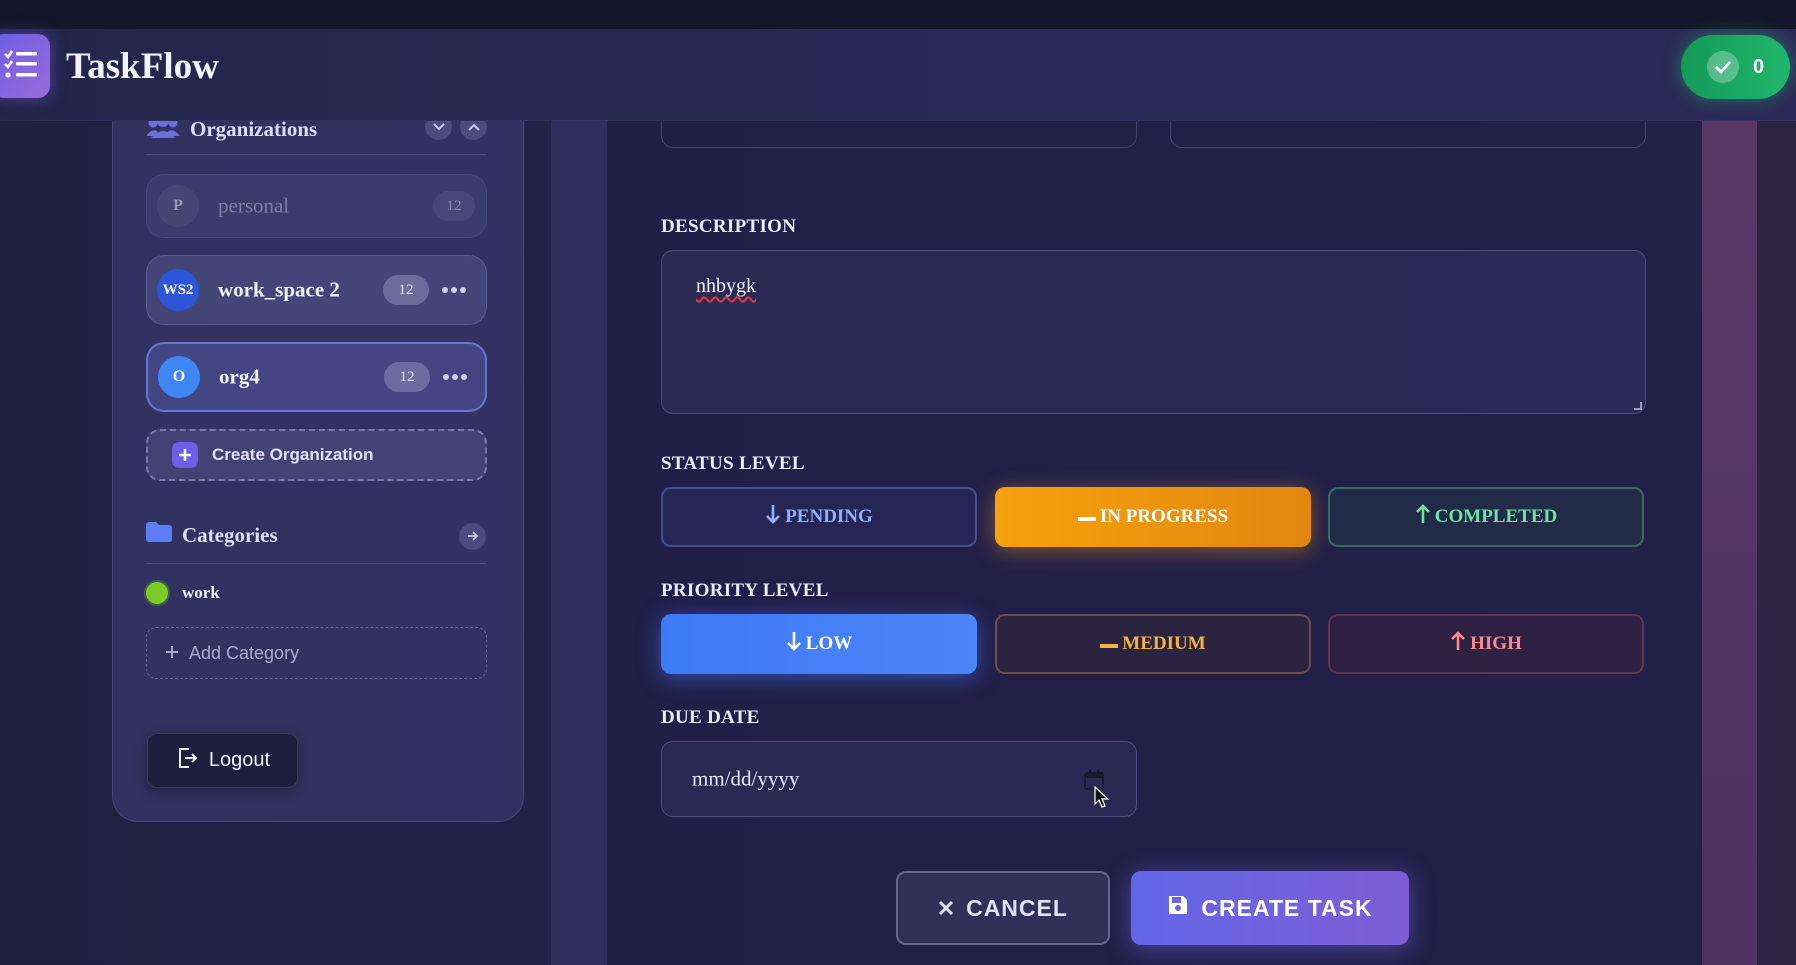 The width and height of the screenshot is (1796, 965). What do you see at coordinates (254, 205) in the screenshot?
I see `org-name: personal` at bounding box center [254, 205].